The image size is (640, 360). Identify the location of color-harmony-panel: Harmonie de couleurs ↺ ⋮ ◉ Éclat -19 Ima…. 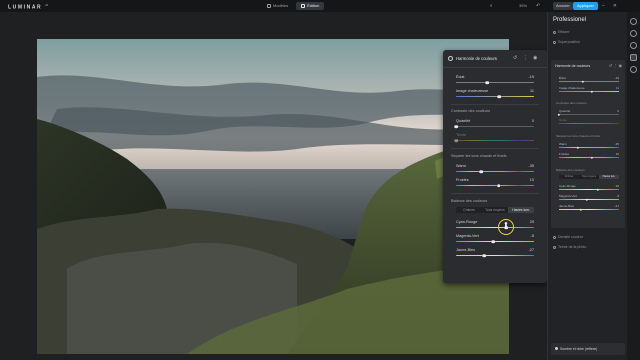
(495, 166).